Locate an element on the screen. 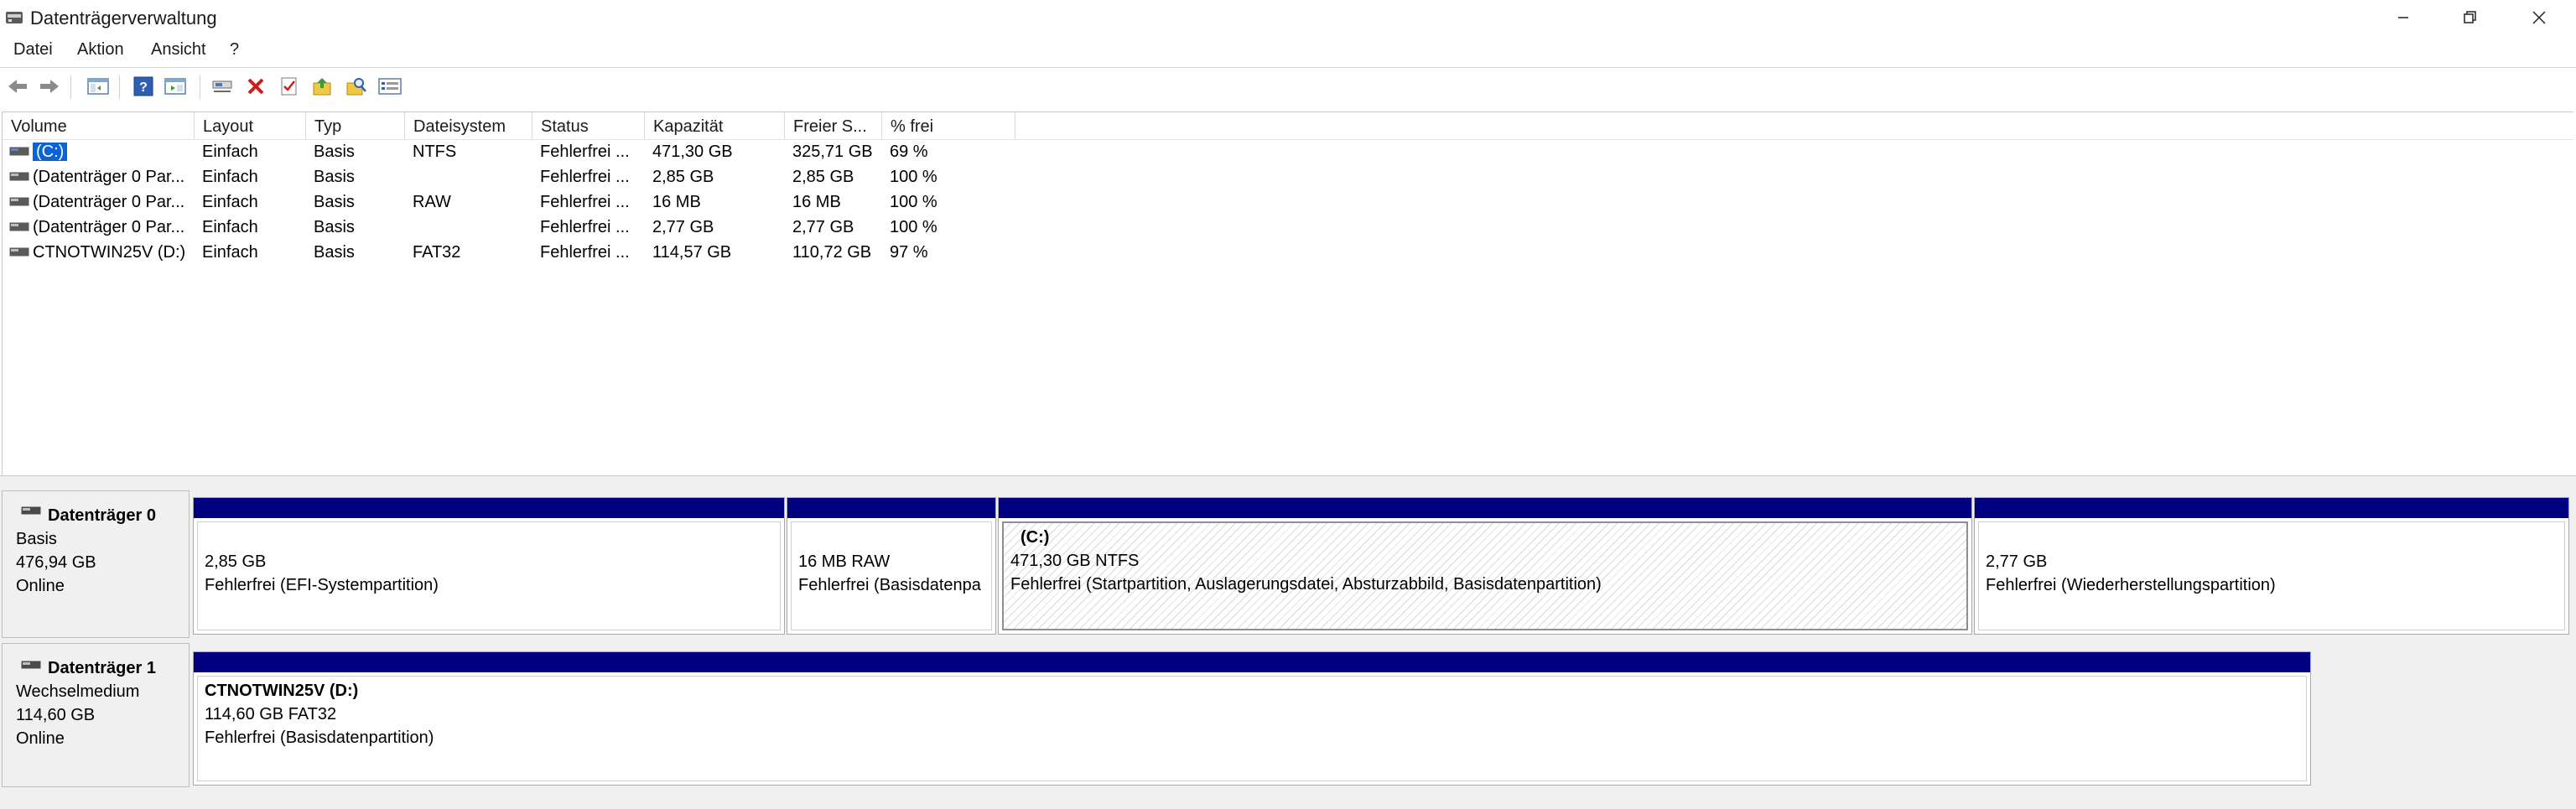 The image size is (2576, 809). minimize-button is located at coordinates (2403, 17).